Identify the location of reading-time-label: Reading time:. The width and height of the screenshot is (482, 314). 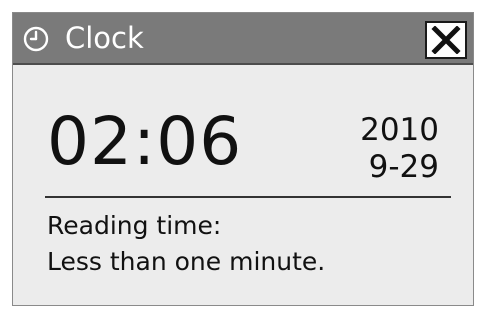
(134, 225).